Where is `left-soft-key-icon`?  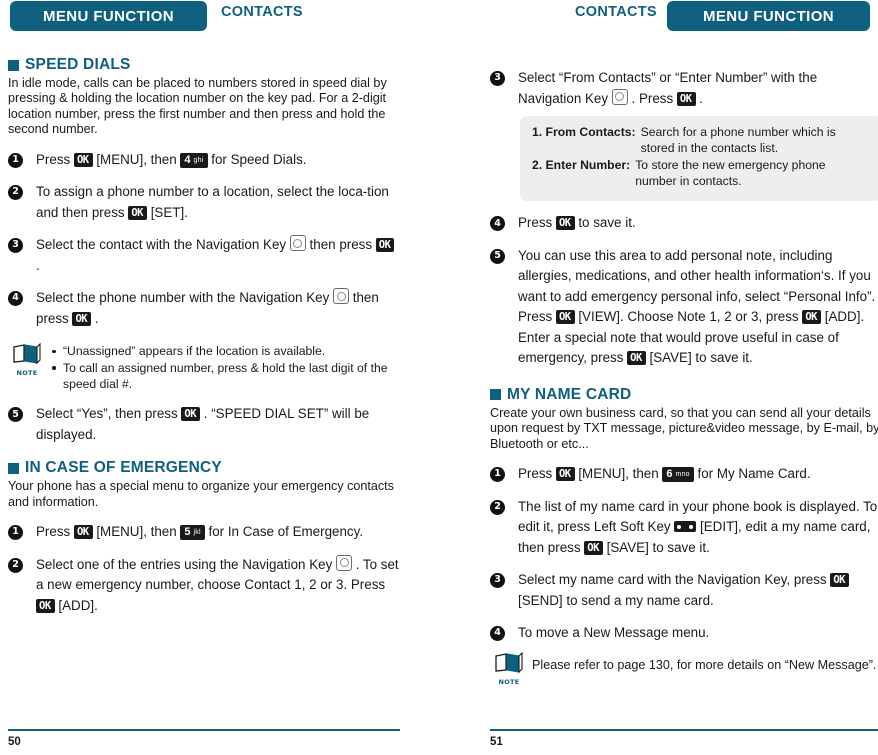 left-soft-key-icon is located at coordinates (685, 527).